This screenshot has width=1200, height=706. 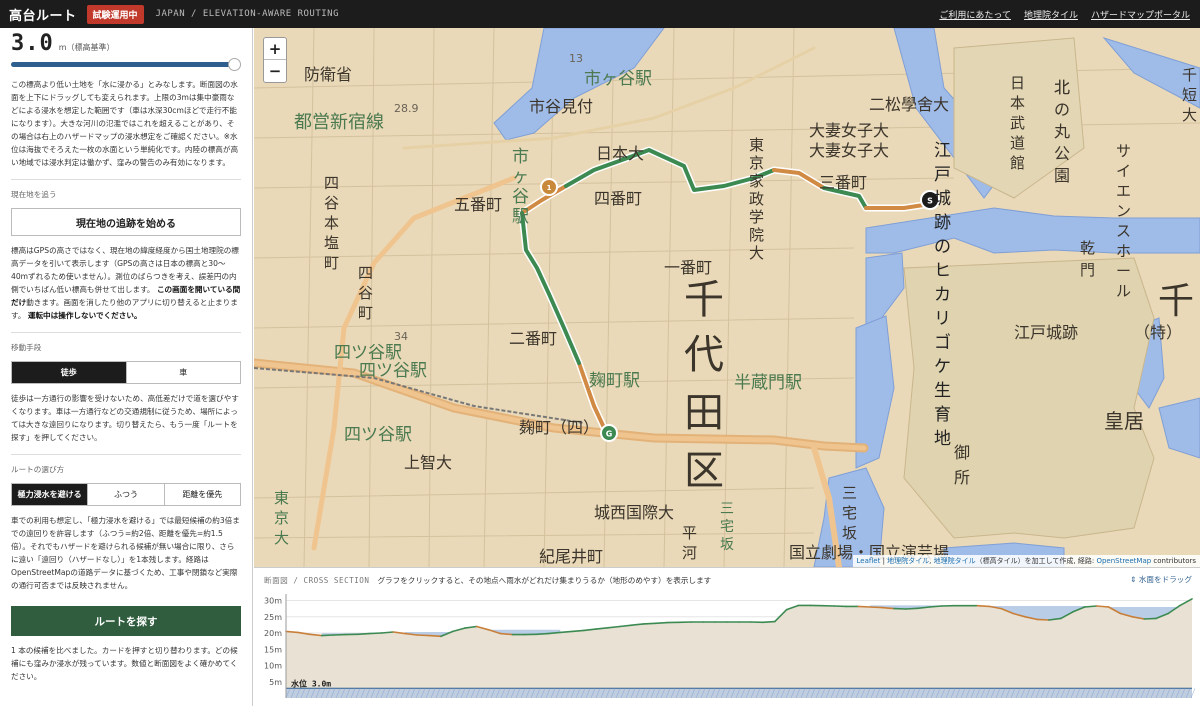 I want to click on map-label-nibancho: 二番町, so click(x=533, y=338).